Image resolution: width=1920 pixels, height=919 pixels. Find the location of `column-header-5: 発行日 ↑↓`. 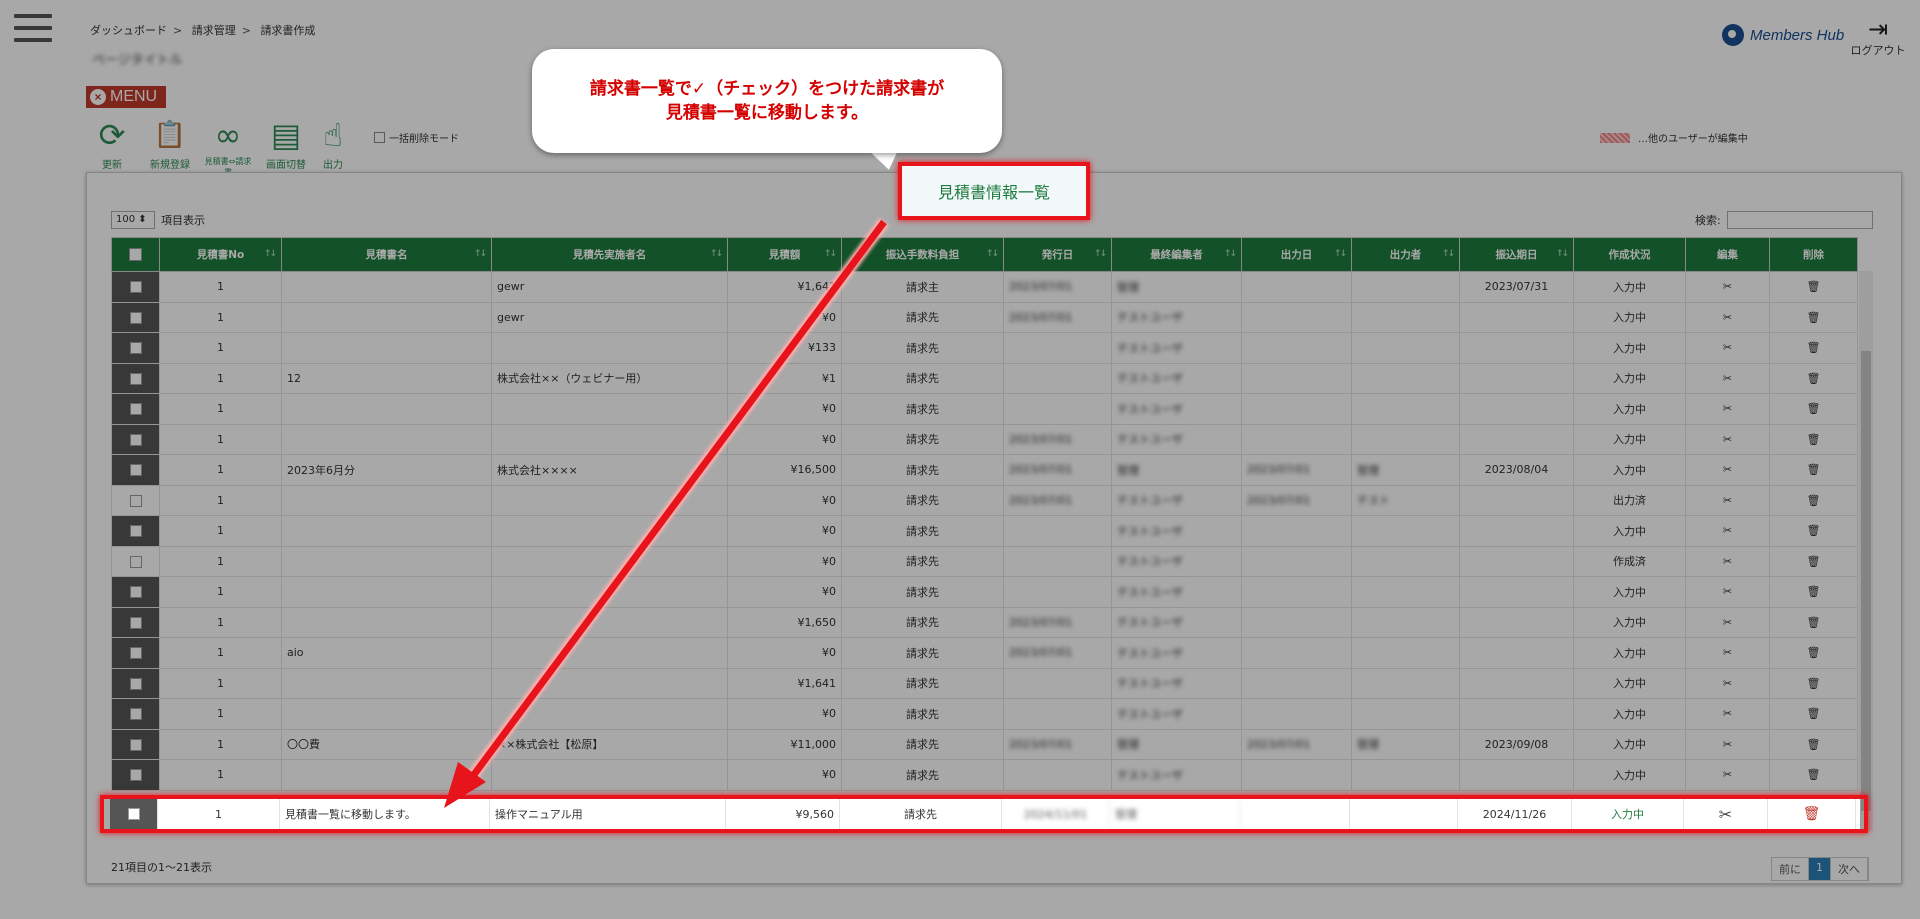

column-header-5: 発行日 ↑↓ is located at coordinates (1057, 254).